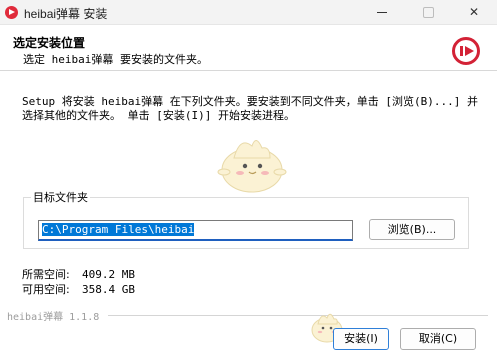  What do you see at coordinates (66, 14) in the screenshot?
I see `window-title: heibai弹幕 安装` at bounding box center [66, 14].